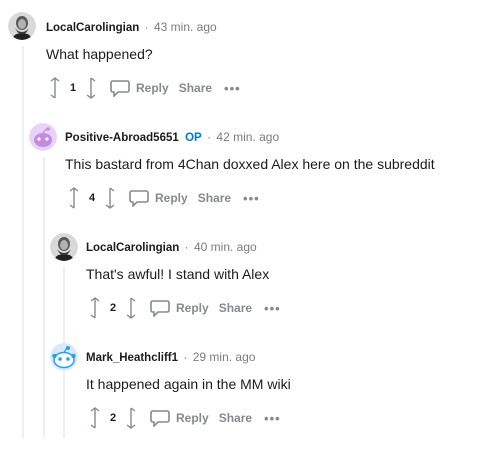 This screenshot has width=481, height=453. Describe the element at coordinates (188, 384) in the screenshot. I see `comment-body: It happened again in the MM wiki` at that location.